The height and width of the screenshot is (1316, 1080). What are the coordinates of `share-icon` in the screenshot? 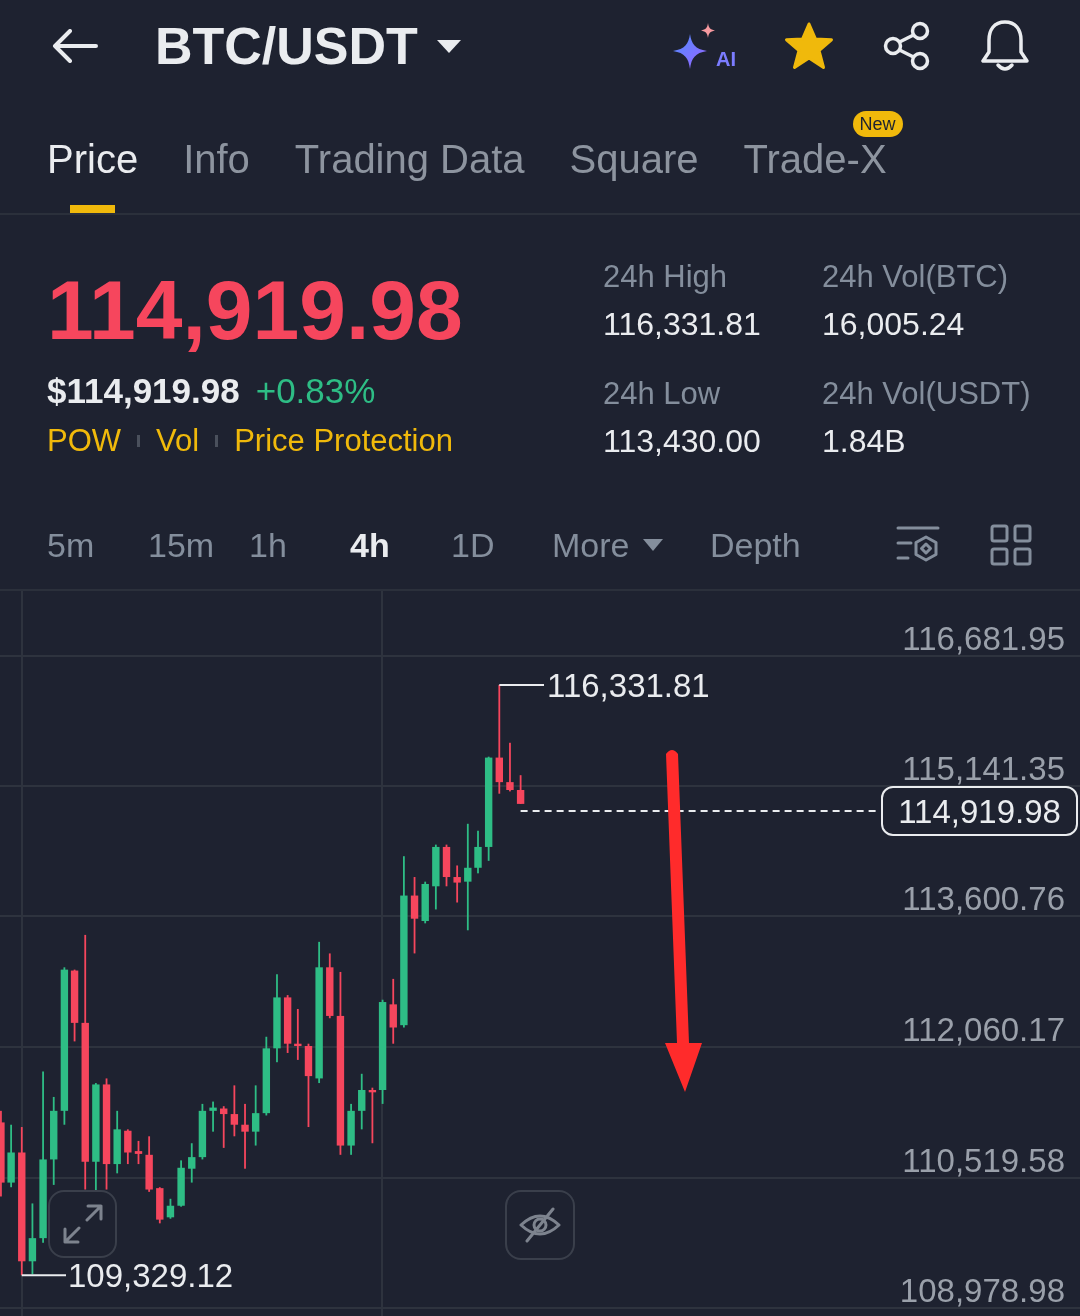 It's located at (907, 46).